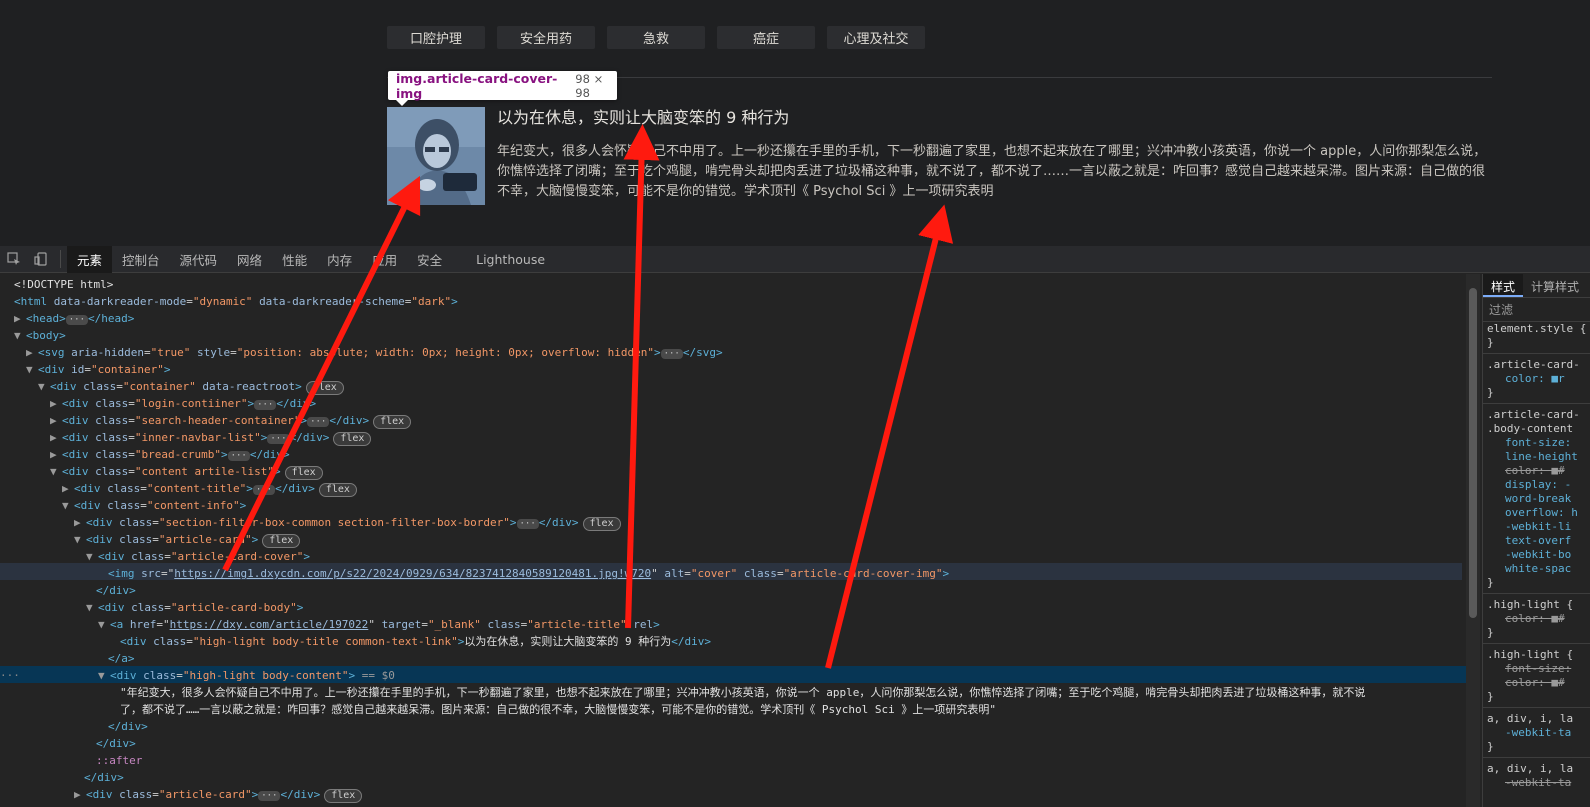 This screenshot has width=1590, height=807. Describe the element at coordinates (766, 37) in the screenshot. I see `category-tab: 癌症` at that location.